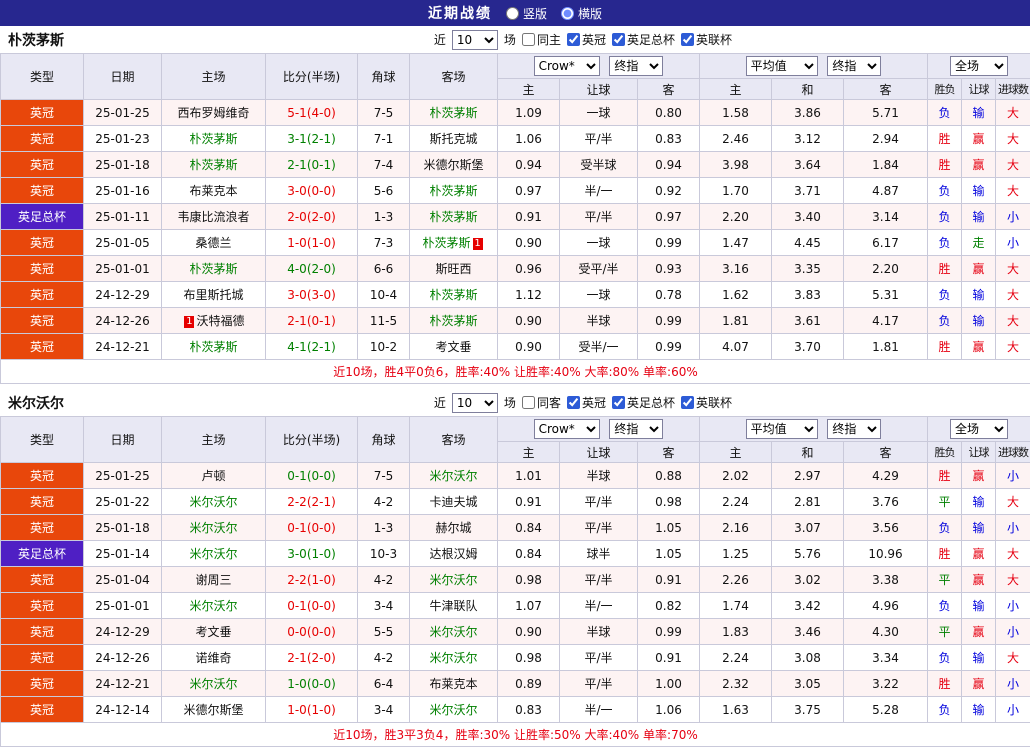 The height and width of the screenshot is (747, 1030). I want to click on team-name-text: 韦康比流浪者, so click(213, 217).